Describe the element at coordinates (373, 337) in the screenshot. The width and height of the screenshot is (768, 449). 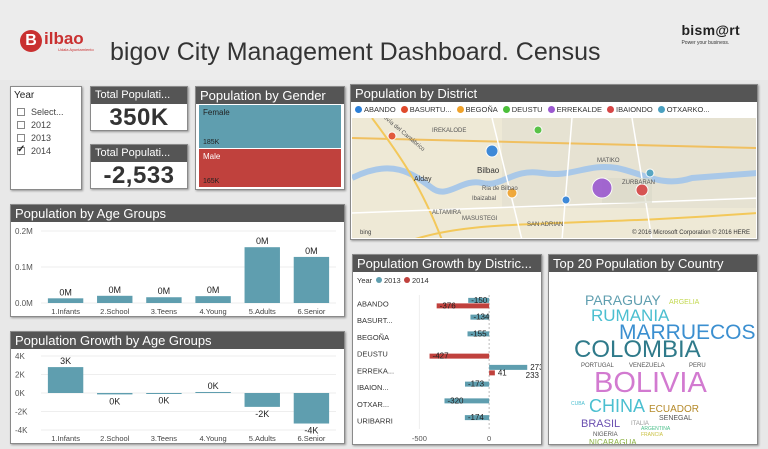
I see `y-category-label: BEGOÑA` at that location.